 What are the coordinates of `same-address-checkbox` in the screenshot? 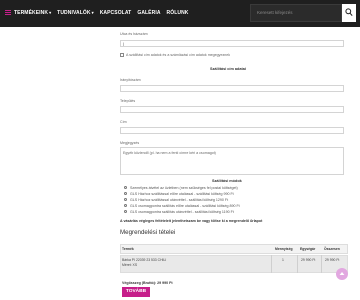 It's located at (122, 55).